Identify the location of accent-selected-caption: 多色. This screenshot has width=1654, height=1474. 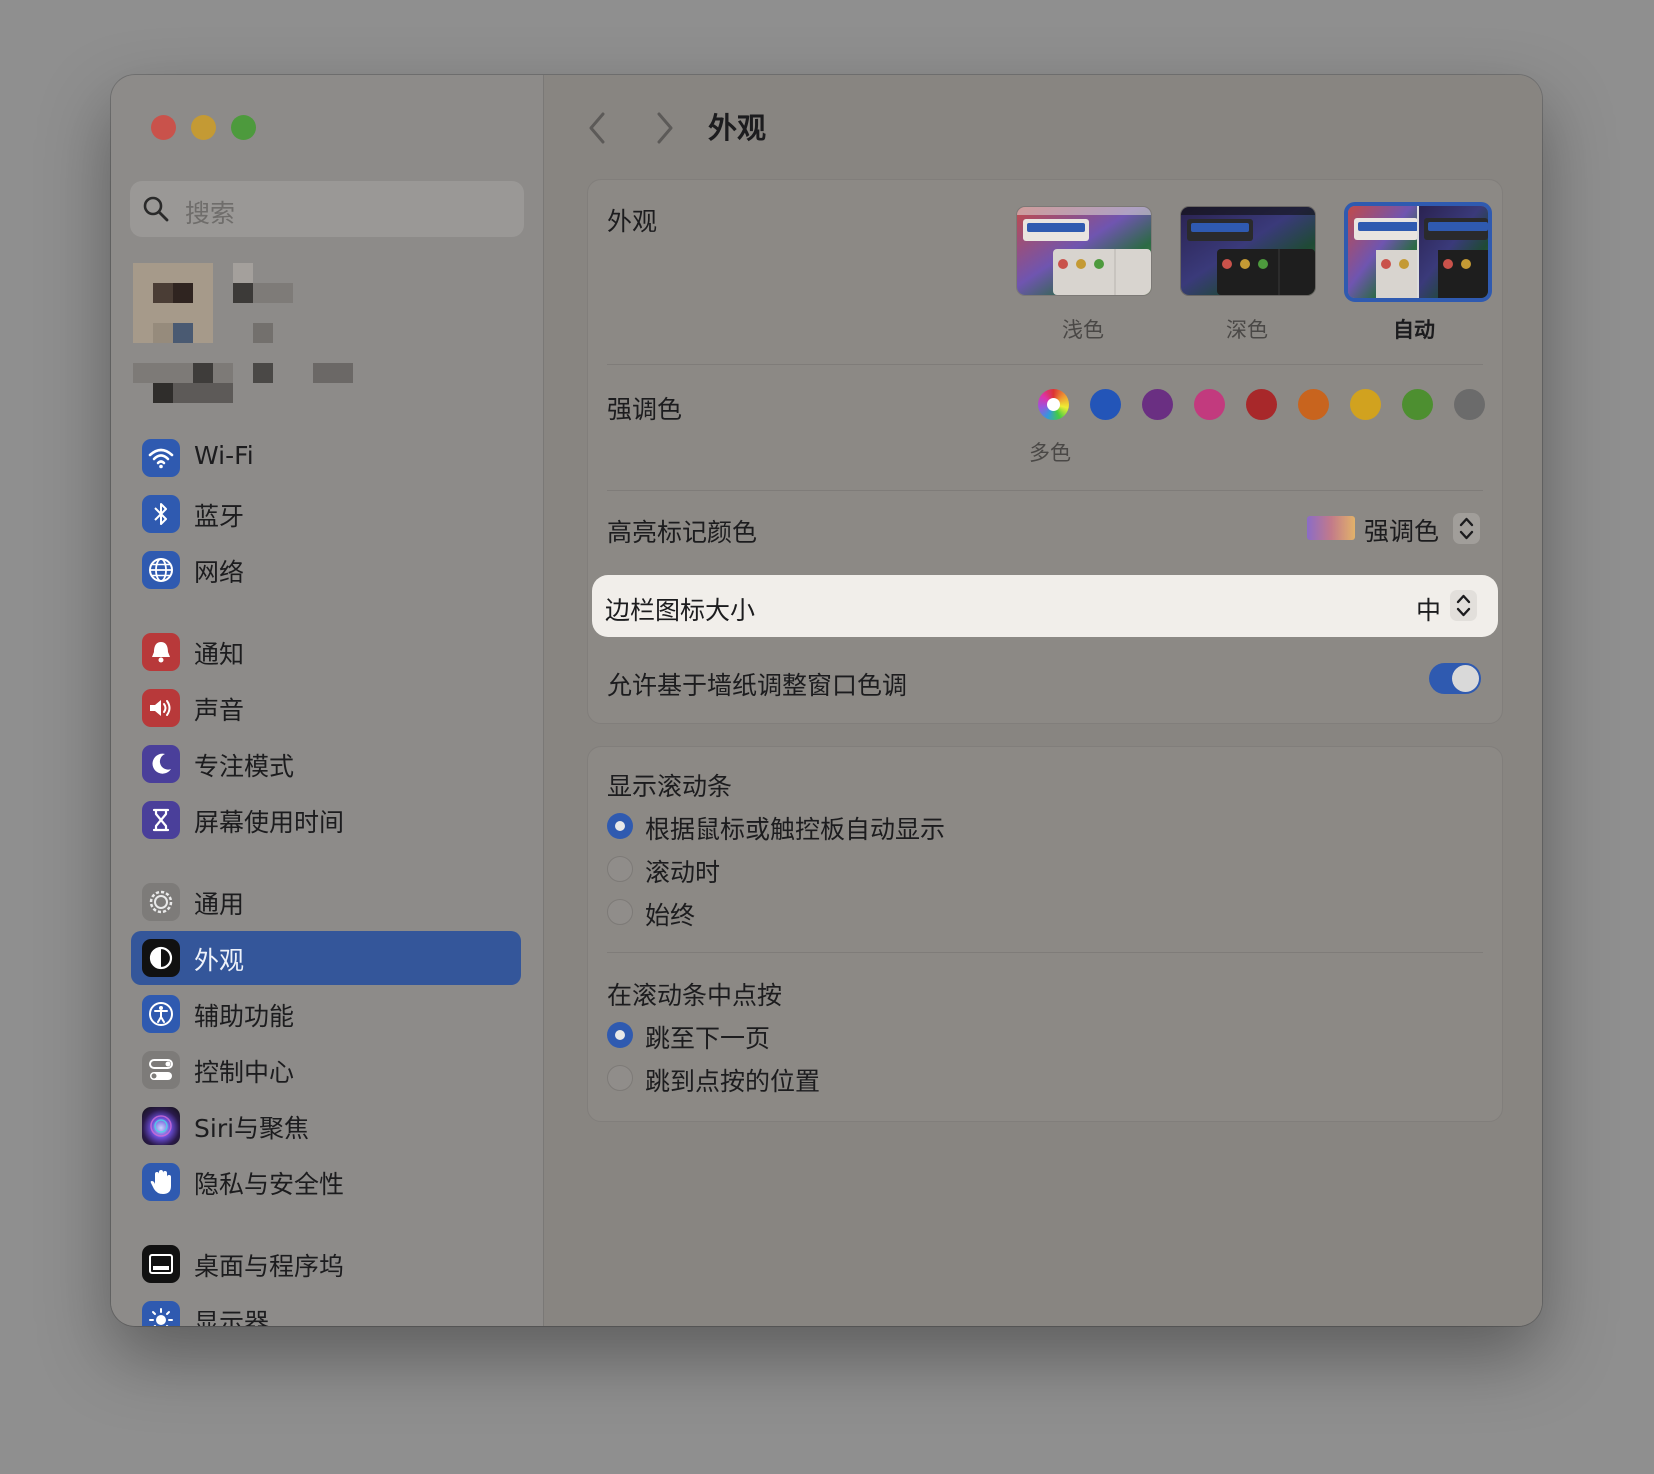
(1050, 453).